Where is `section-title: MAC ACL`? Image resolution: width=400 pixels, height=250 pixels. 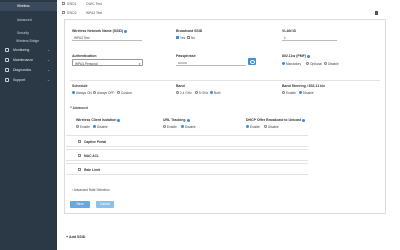 section-title: MAC ACL is located at coordinates (92, 156).